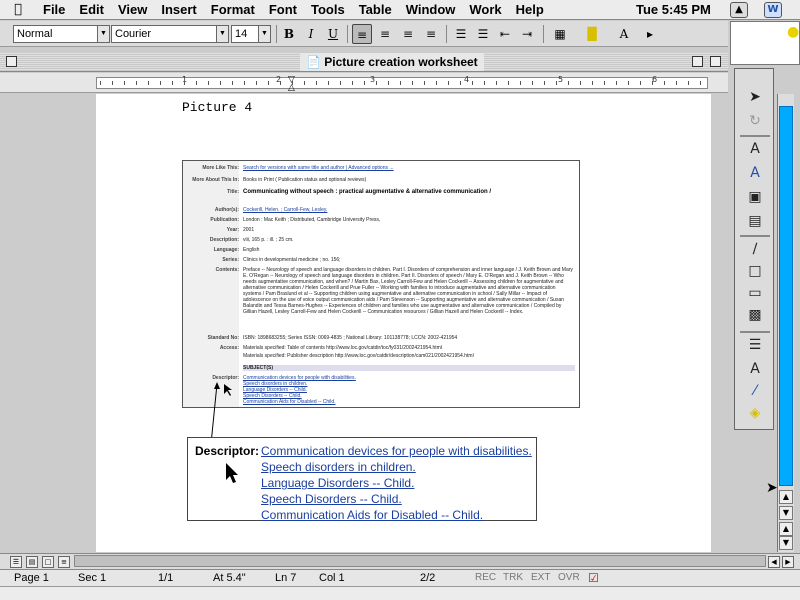 This screenshot has height=600, width=800. Describe the element at coordinates (289, 34) in the screenshot. I see `bold-button: B` at that location.